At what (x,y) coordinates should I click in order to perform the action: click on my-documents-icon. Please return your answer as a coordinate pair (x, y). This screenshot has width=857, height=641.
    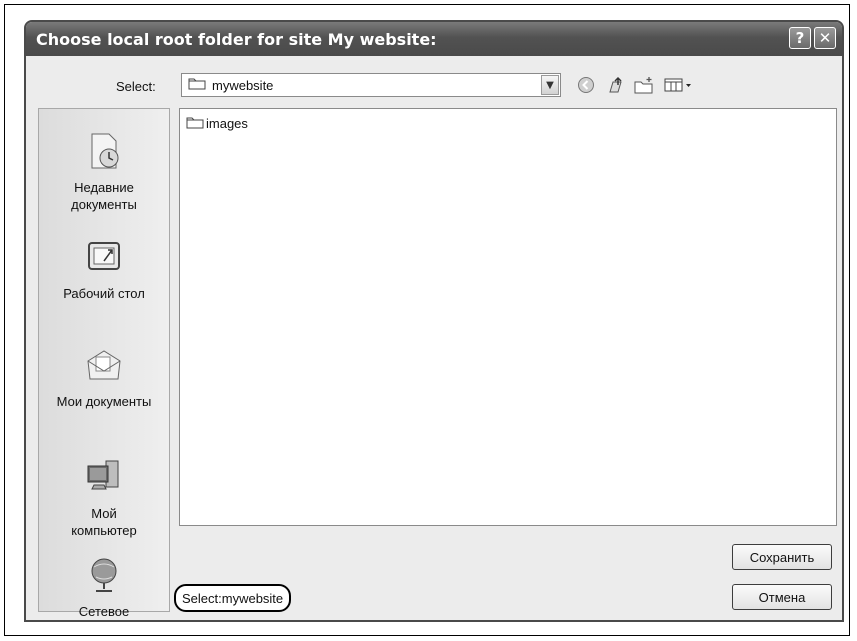
    Looking at the image, I should click on (104, 367).